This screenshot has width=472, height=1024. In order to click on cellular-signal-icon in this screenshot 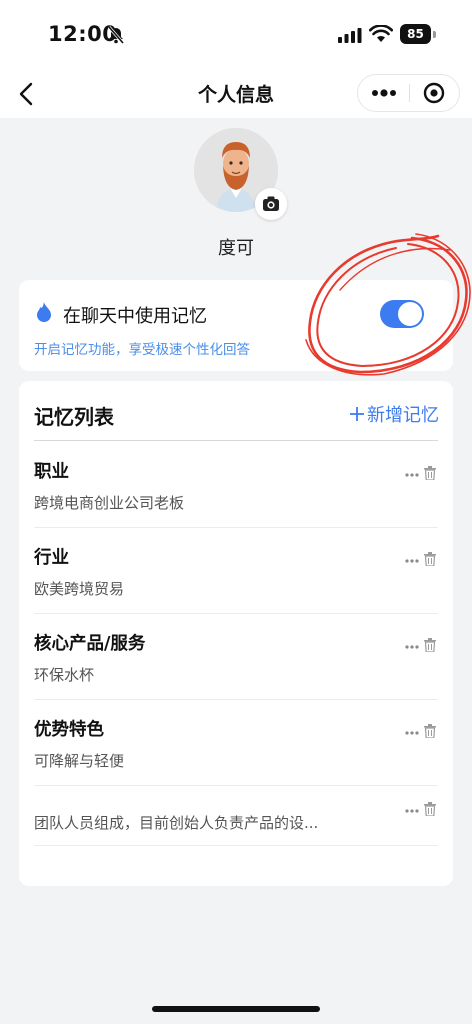, I will do `click(350, 35)`.